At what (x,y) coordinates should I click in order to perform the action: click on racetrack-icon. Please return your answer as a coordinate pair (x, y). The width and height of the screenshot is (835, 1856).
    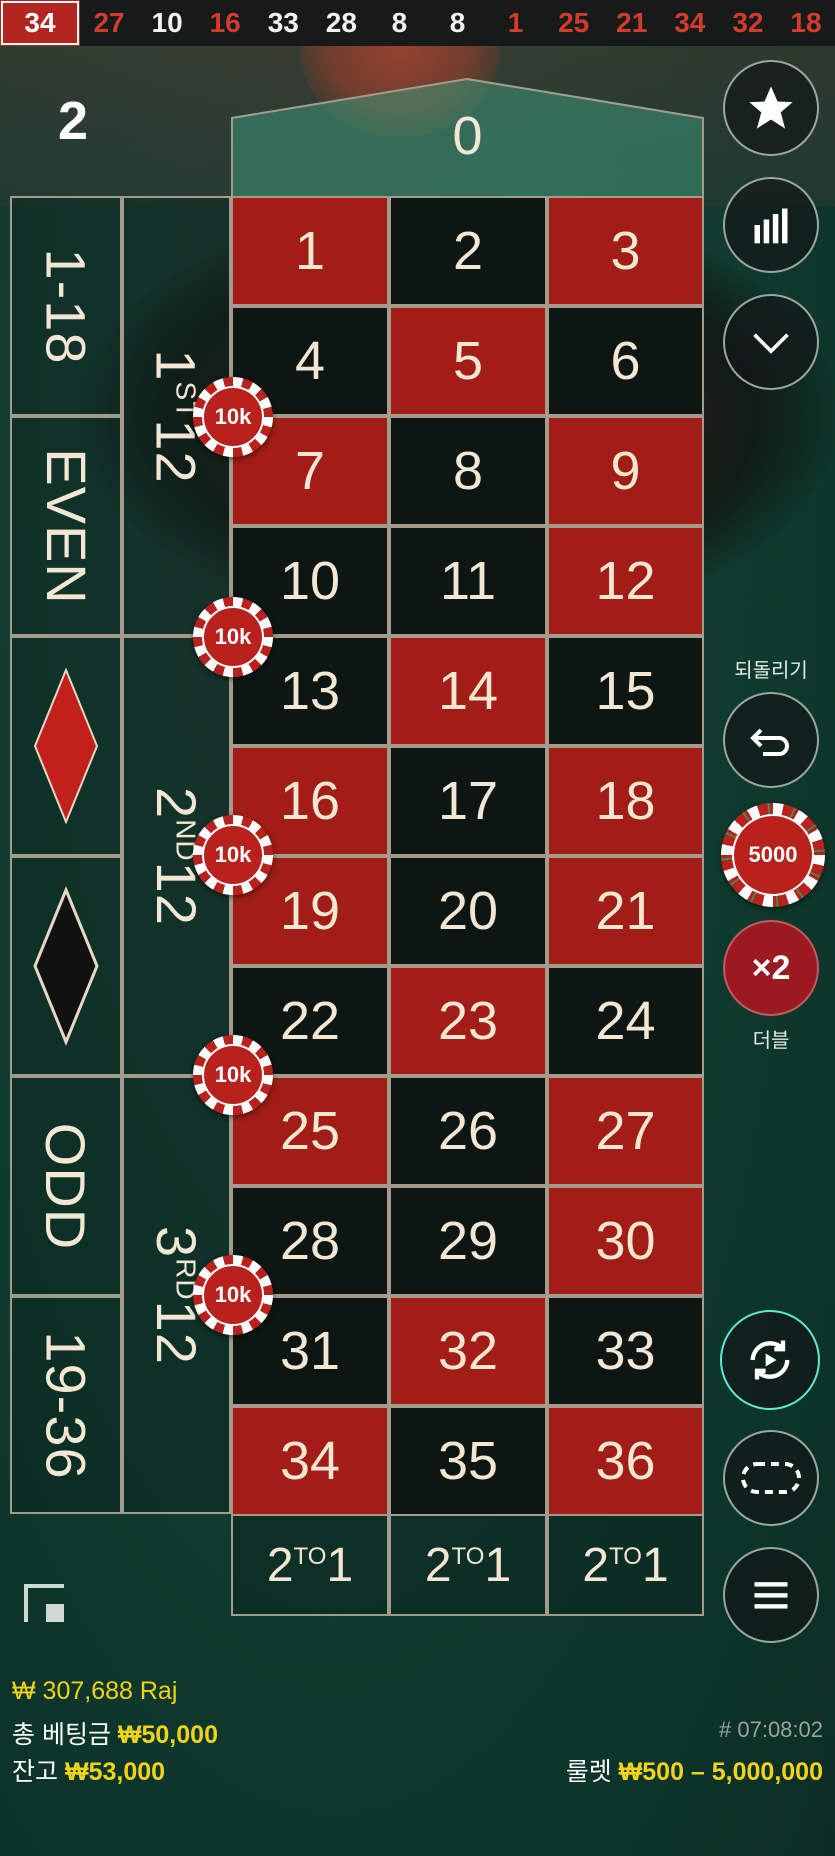
    Looking at the image, I should click on (771, 1478).